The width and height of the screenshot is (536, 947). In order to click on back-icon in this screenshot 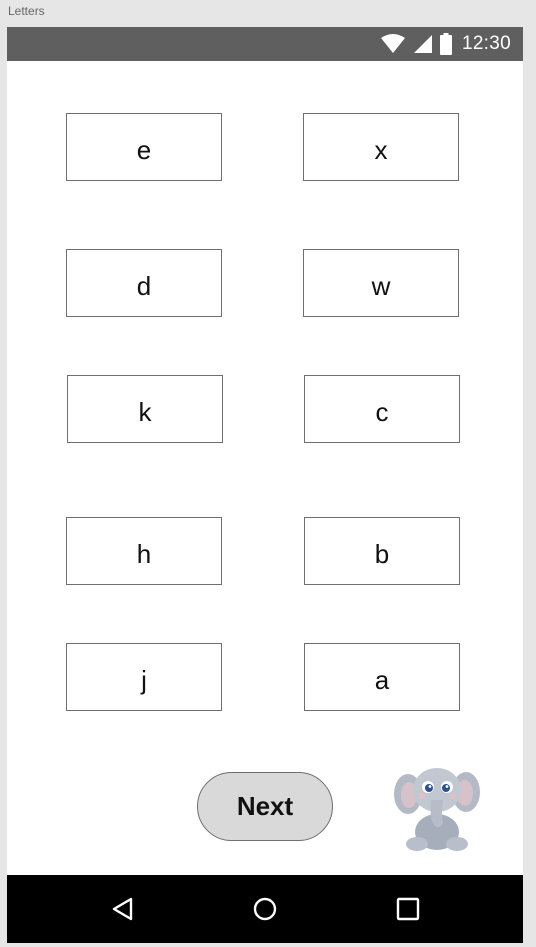, I will do `click(122, 909)`.